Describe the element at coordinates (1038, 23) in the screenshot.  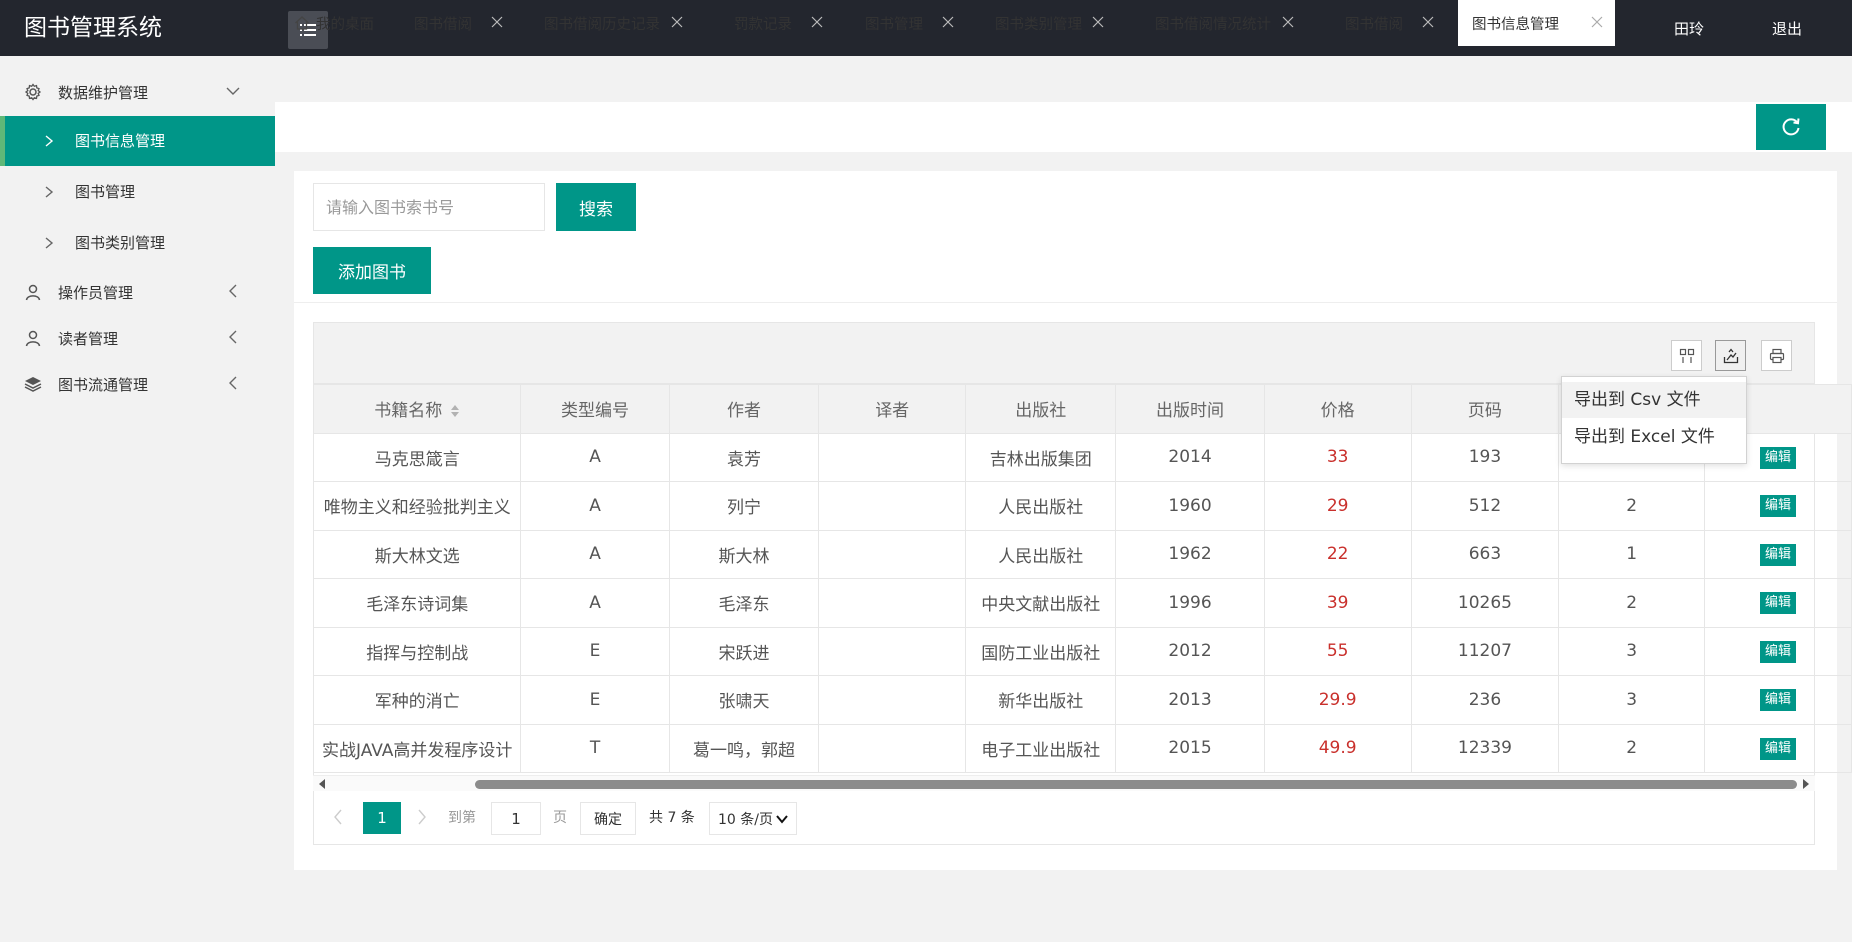
I see `tab-label: 图书类别管理` at that location.